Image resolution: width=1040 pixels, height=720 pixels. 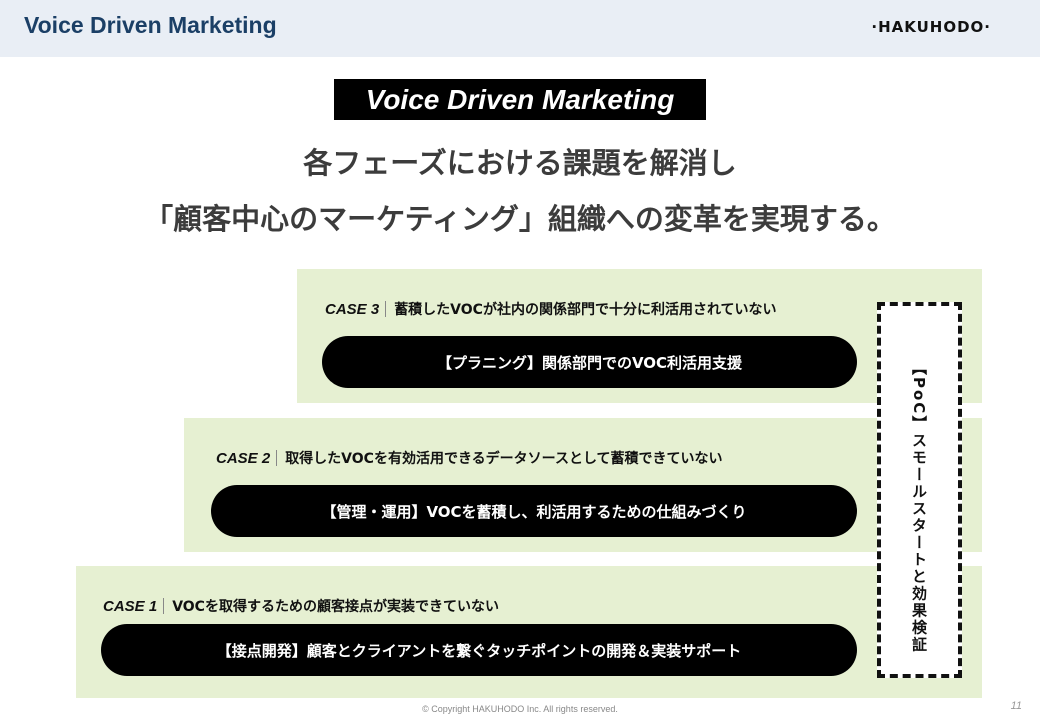 I want to click on case-2-header: CASE 2 取得したVOCを有効活用できるデータソースとして蓄積できていない, so click(x=469, y=458).